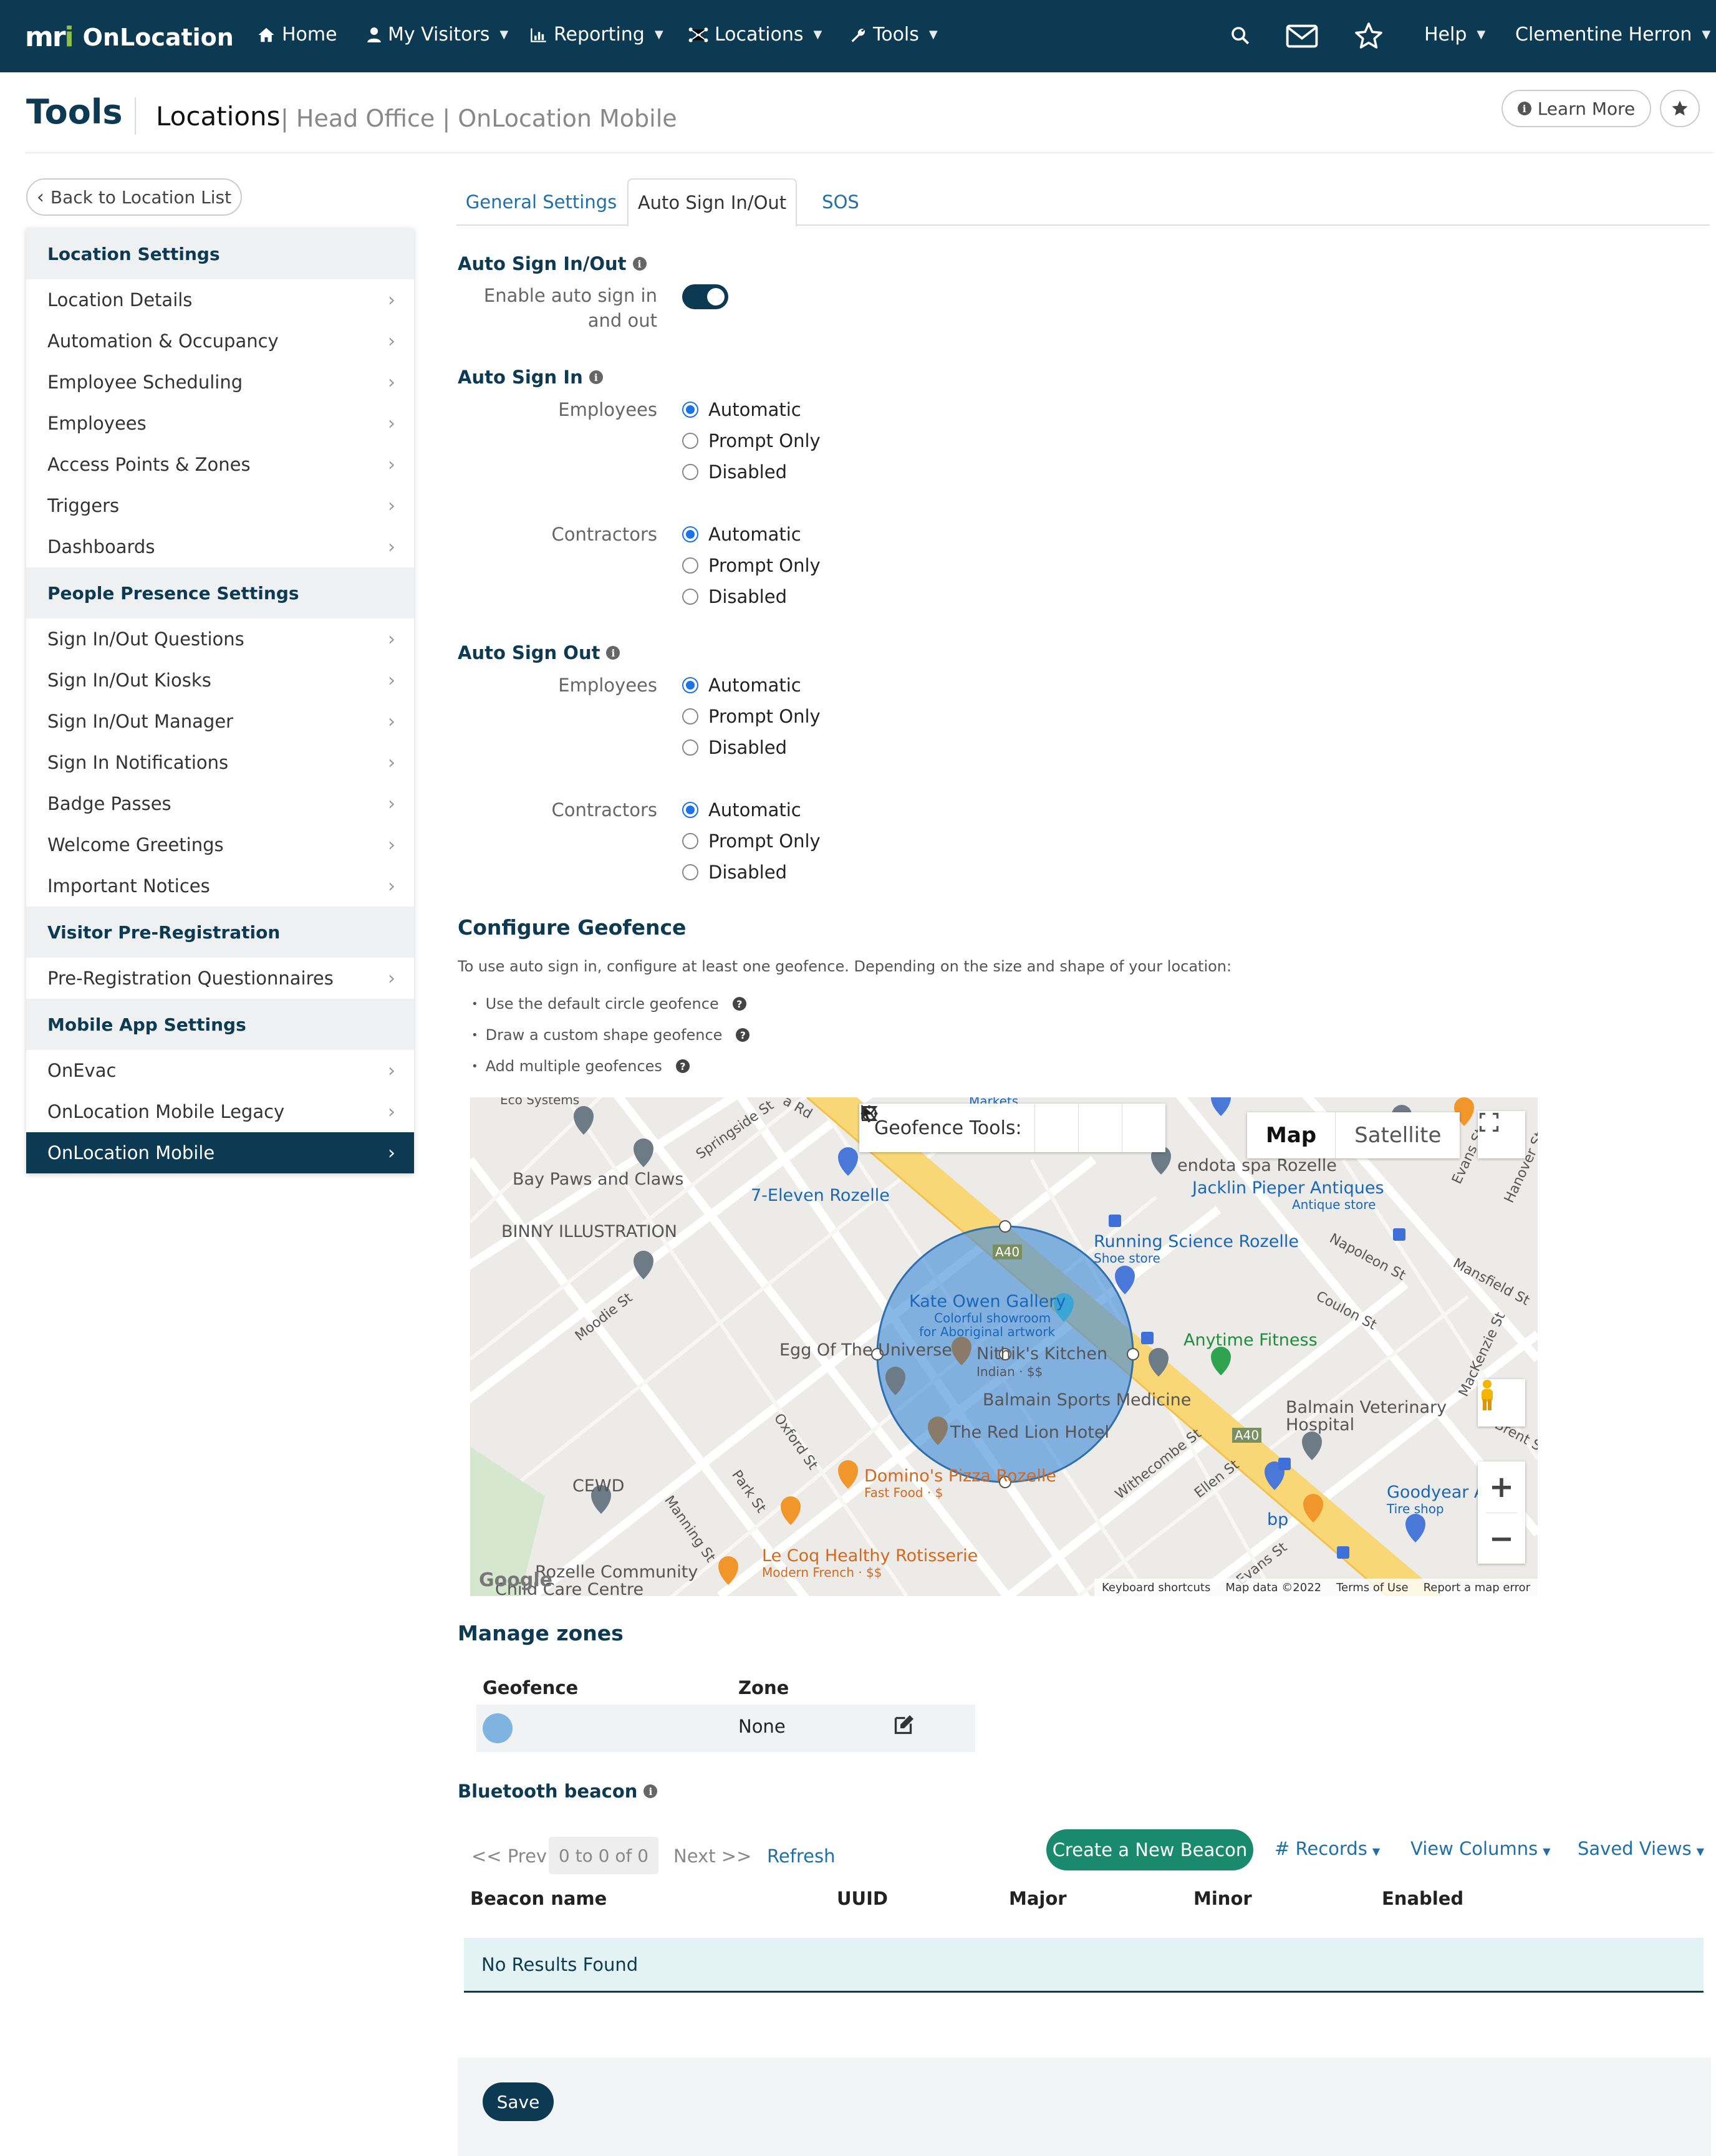  What do you see at coordinates (734, 596) in the screenshot?
I see `auto-in-contractors-disabled-radio: Disabled` at bounding box center [734, 596].